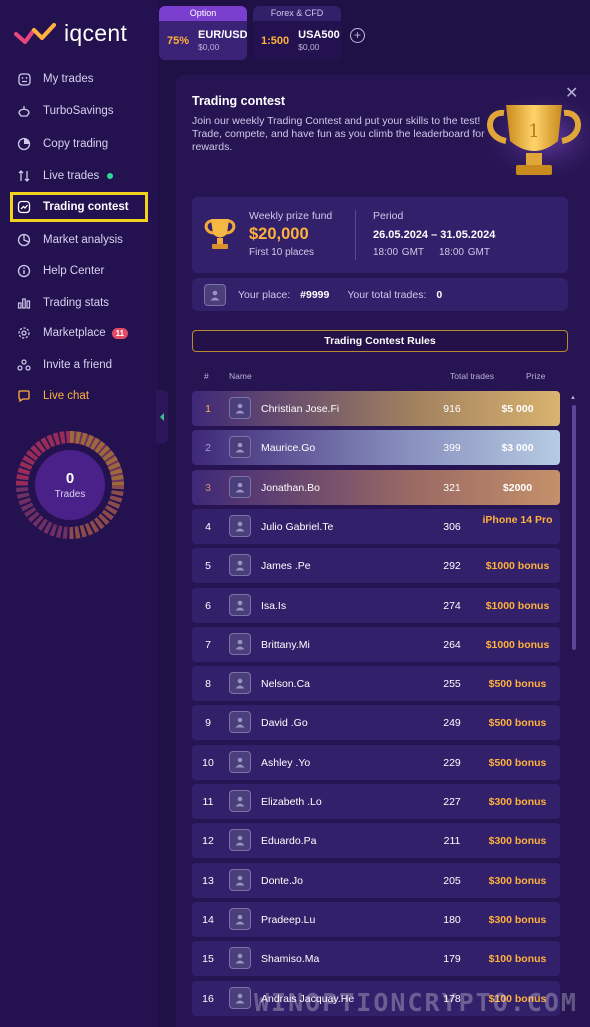 This screenshot has width=590, height=1027. Describe the element at coordinates (208, 959) in the screenshot. I see `row-rank: 15` at that location.